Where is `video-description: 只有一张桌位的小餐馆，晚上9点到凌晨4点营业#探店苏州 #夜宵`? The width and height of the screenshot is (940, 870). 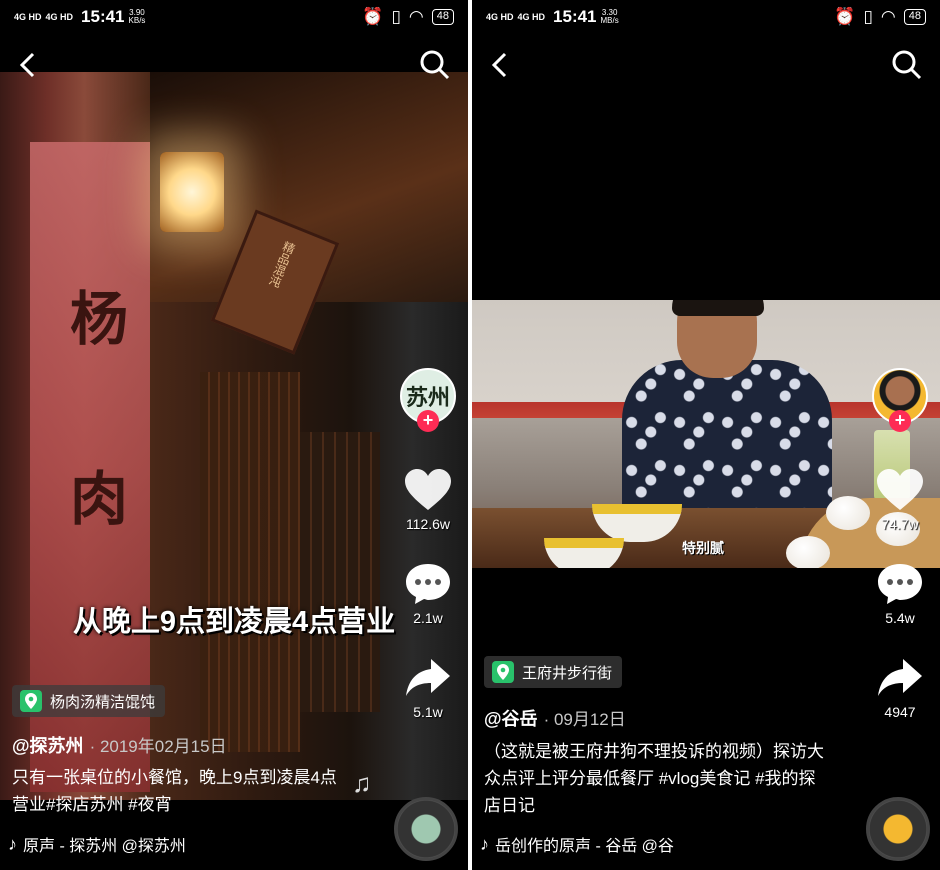 video-description: 只有一张桌位的小餐馆，晚上9点到凌晨4点营业#探店苏州 #夜宵 is located at coordinates (174, 791).